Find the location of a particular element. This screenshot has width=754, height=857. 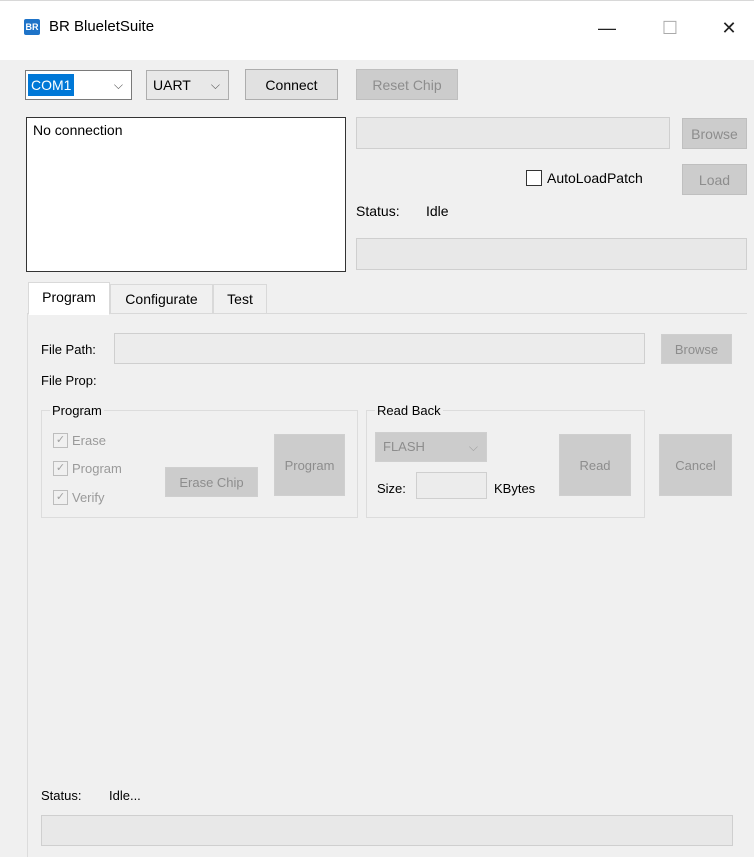

program-checkbox: ✓ Program is located at coordinates (87, 468).